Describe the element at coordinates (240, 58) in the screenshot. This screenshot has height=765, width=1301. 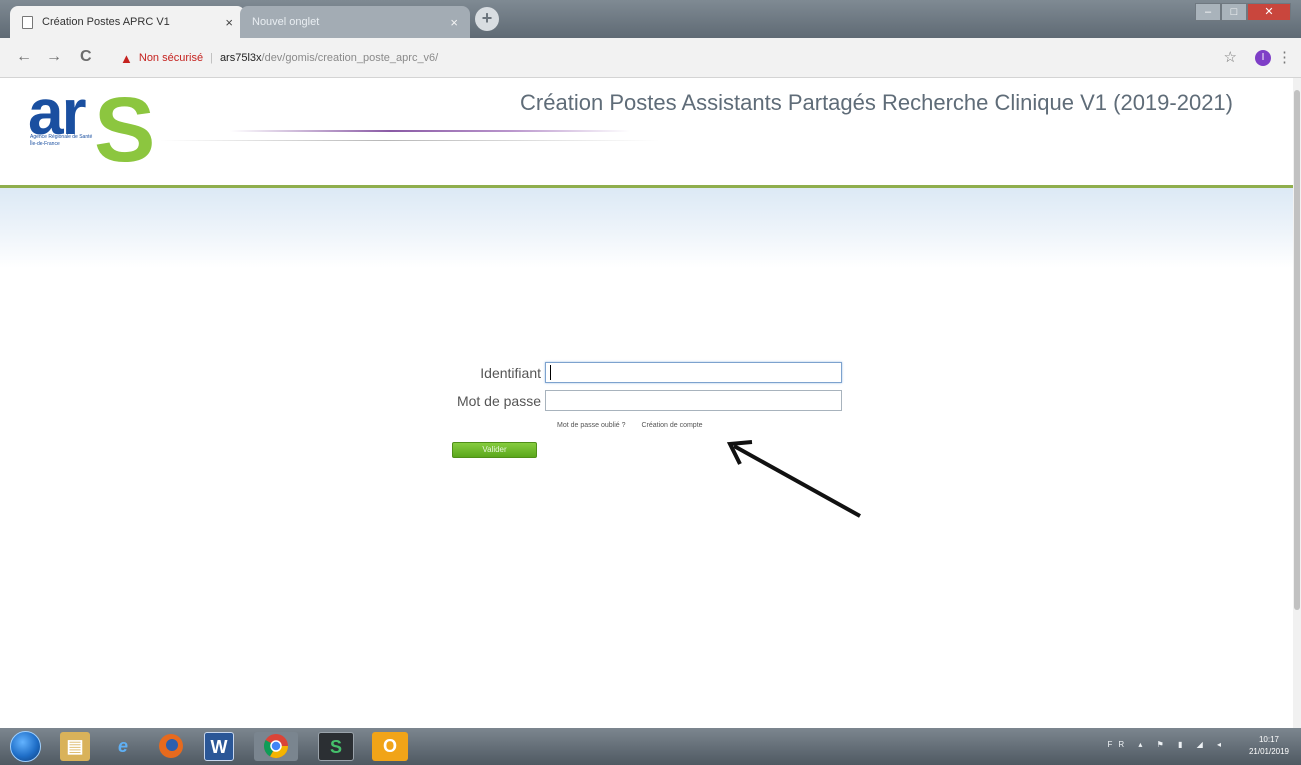
I see `url-host: ars75l3x` at that location.